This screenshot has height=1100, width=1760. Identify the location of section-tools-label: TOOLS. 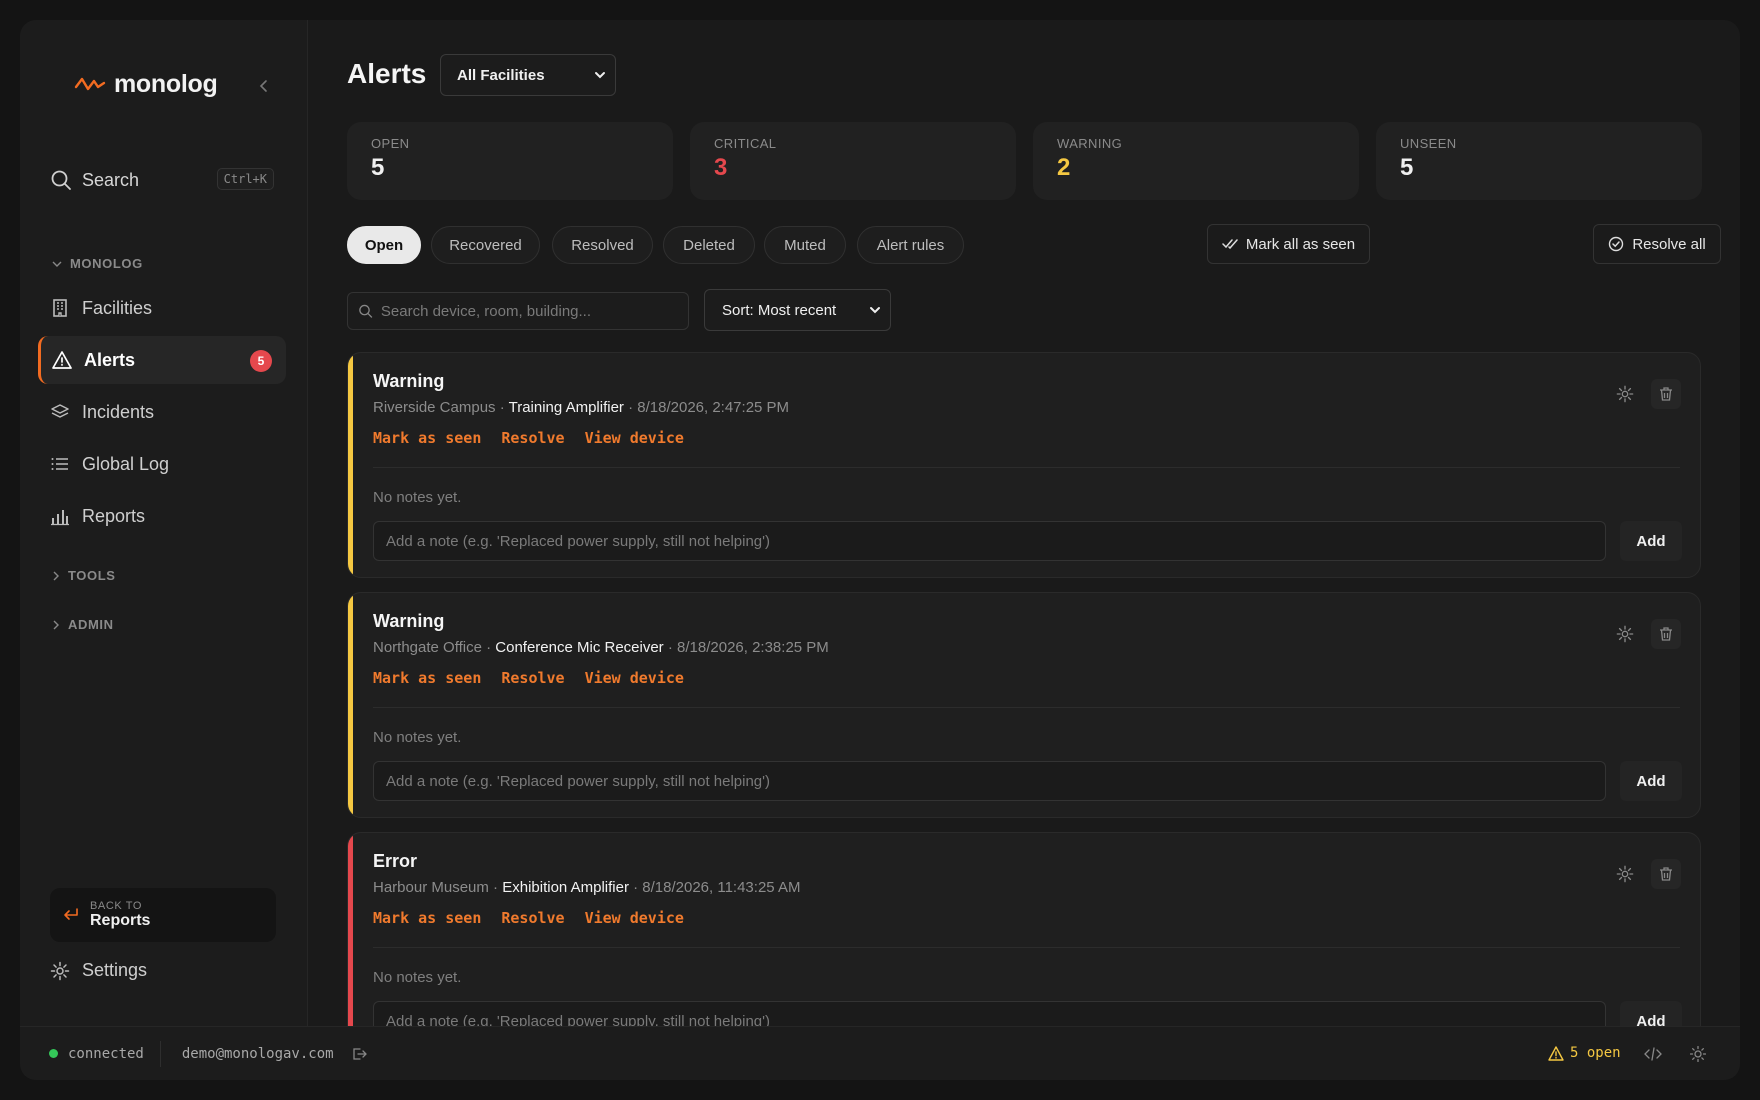
(92, 575).